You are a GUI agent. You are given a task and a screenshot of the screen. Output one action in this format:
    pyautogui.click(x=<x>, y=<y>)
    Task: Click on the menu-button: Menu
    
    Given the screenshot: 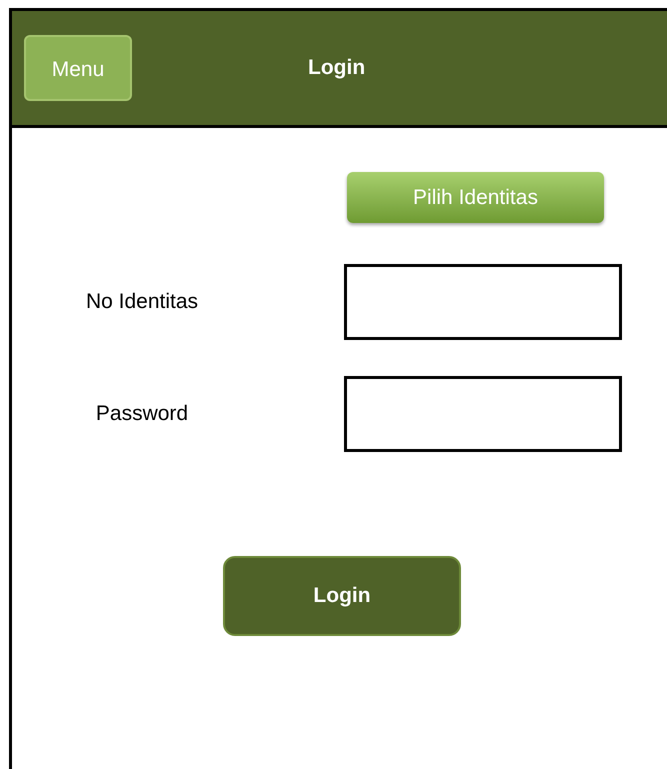 What is the action you would take?
    pyautogui.click(x=78, y=68)
    